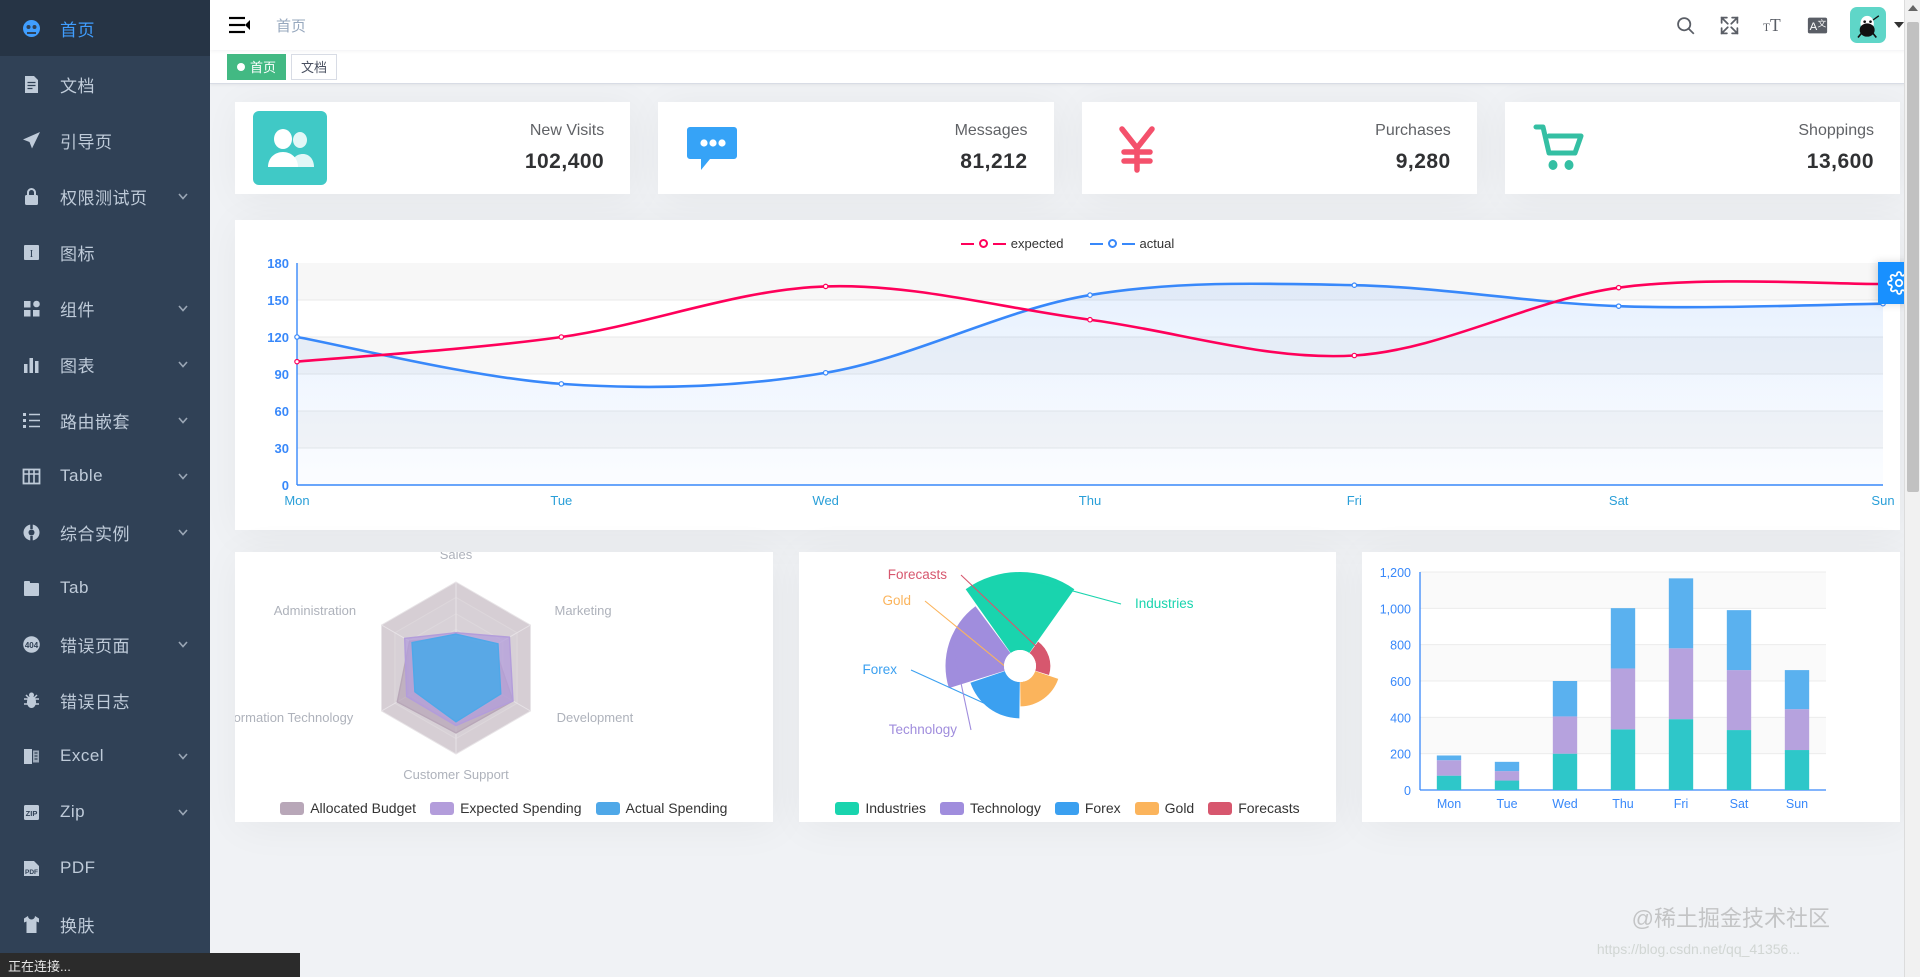 This screenshot has width=1920, height=977. I want to click on sidebar-item-0: 首页, so click(105, 28).